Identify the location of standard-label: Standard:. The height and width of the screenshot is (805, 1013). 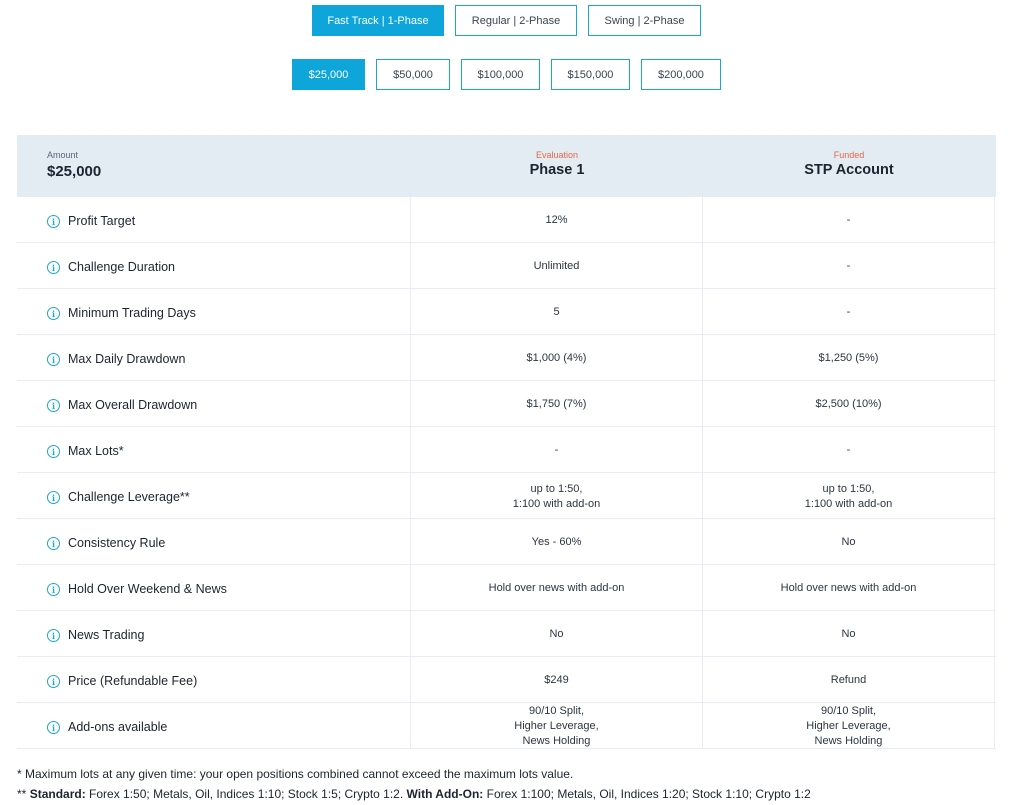
(57, 794).